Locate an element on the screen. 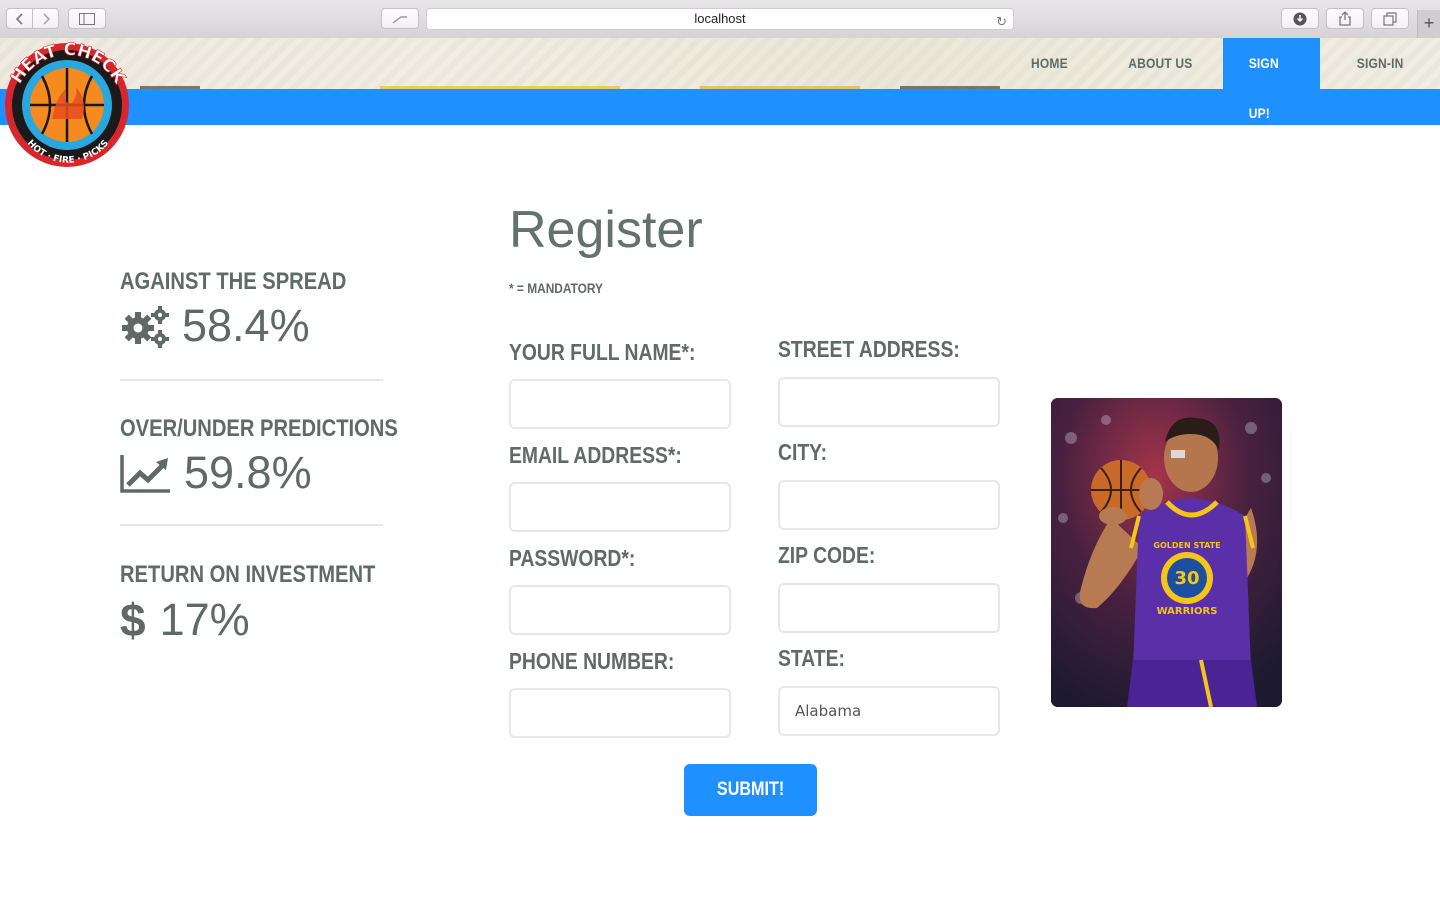 This screenshot has height=900, width=1440. nav-link: SIGN-IN is located at coordinates (1380, 63).